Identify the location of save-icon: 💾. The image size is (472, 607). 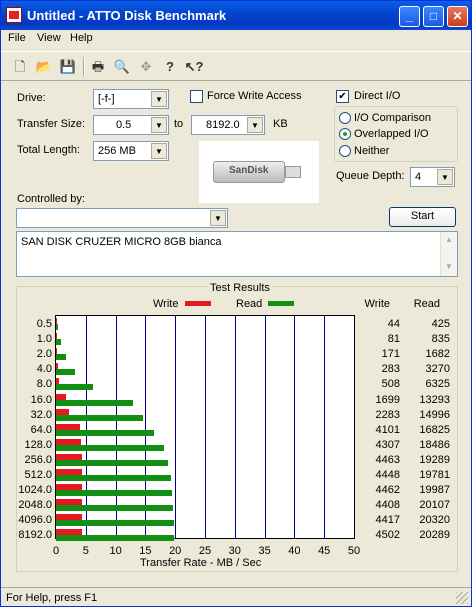
(68, 67).